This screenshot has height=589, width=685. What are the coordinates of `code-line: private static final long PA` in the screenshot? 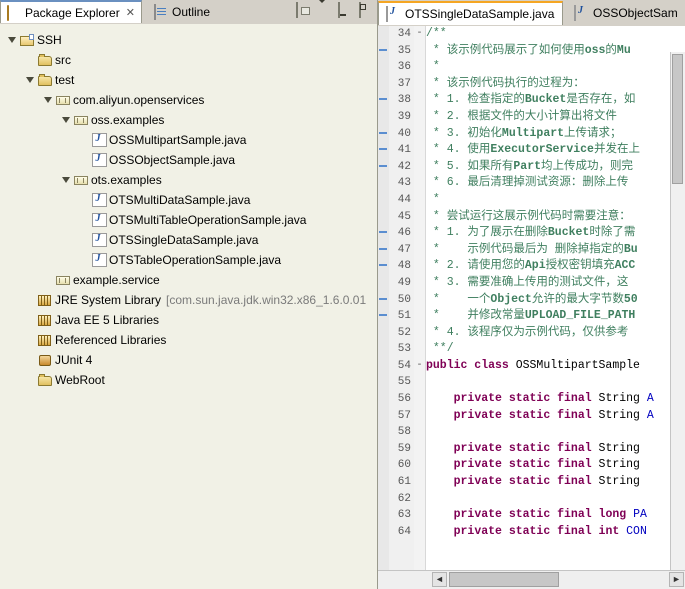 It's located at (548, 515).